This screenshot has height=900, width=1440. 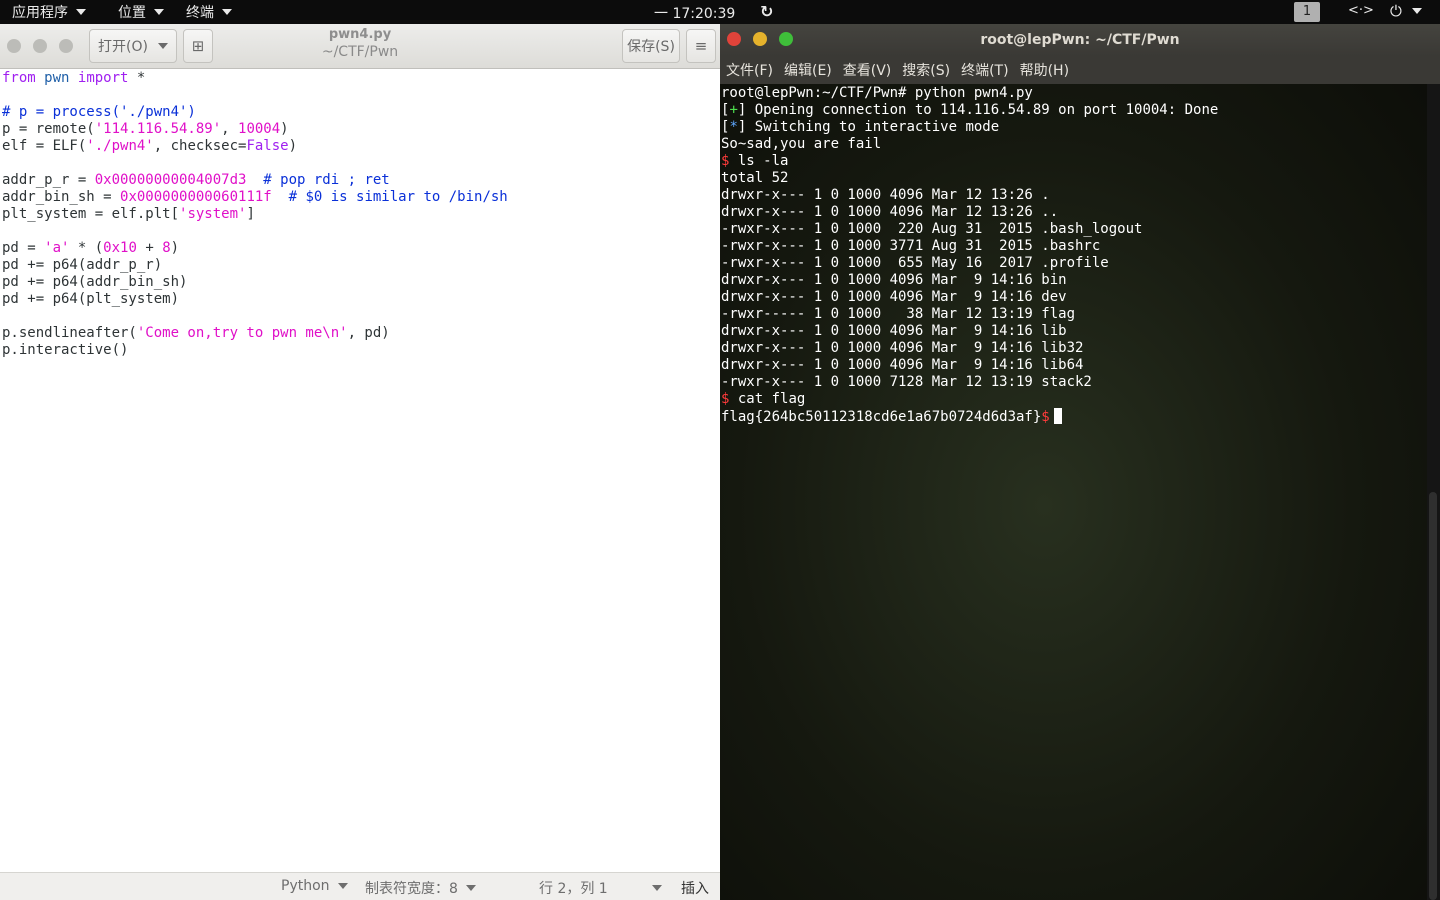 I want to click on code-line-token: import, so click(x=103, y=78).